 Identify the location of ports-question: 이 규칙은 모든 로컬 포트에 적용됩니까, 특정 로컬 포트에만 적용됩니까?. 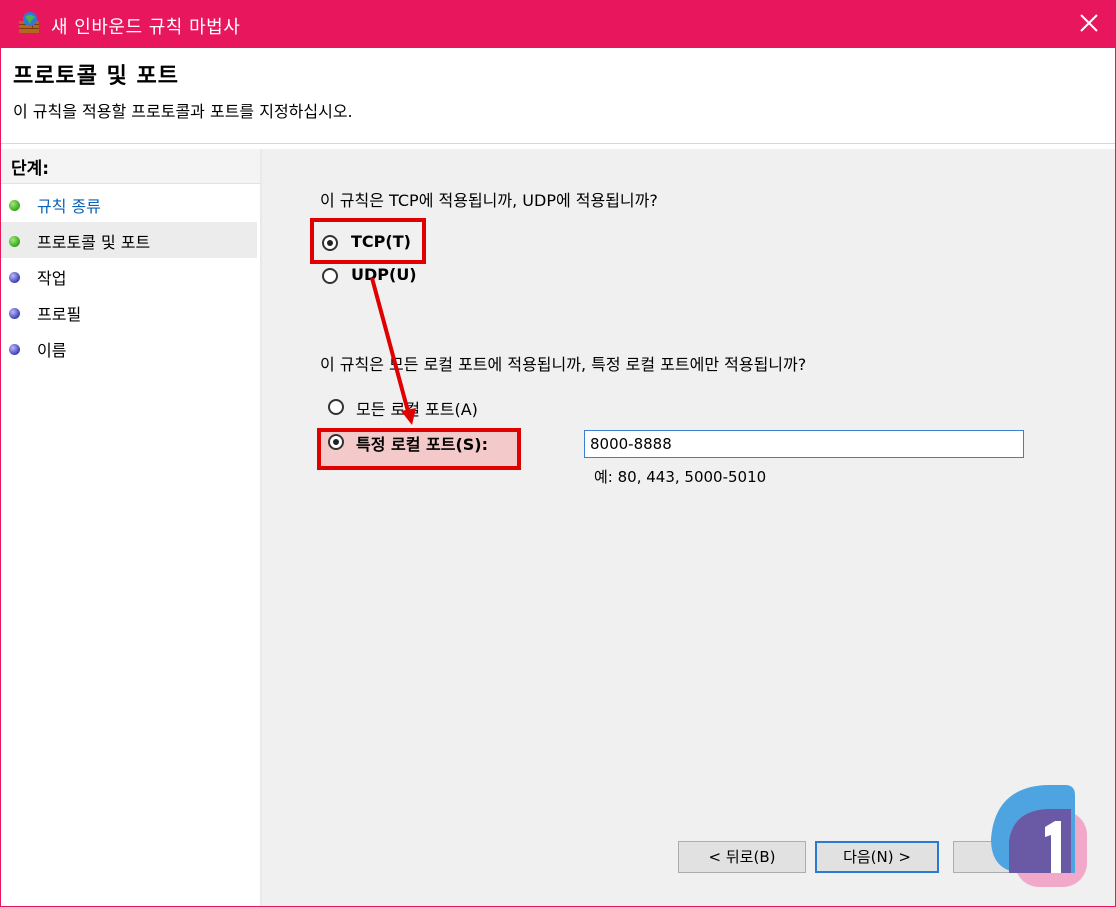
(563, 364).